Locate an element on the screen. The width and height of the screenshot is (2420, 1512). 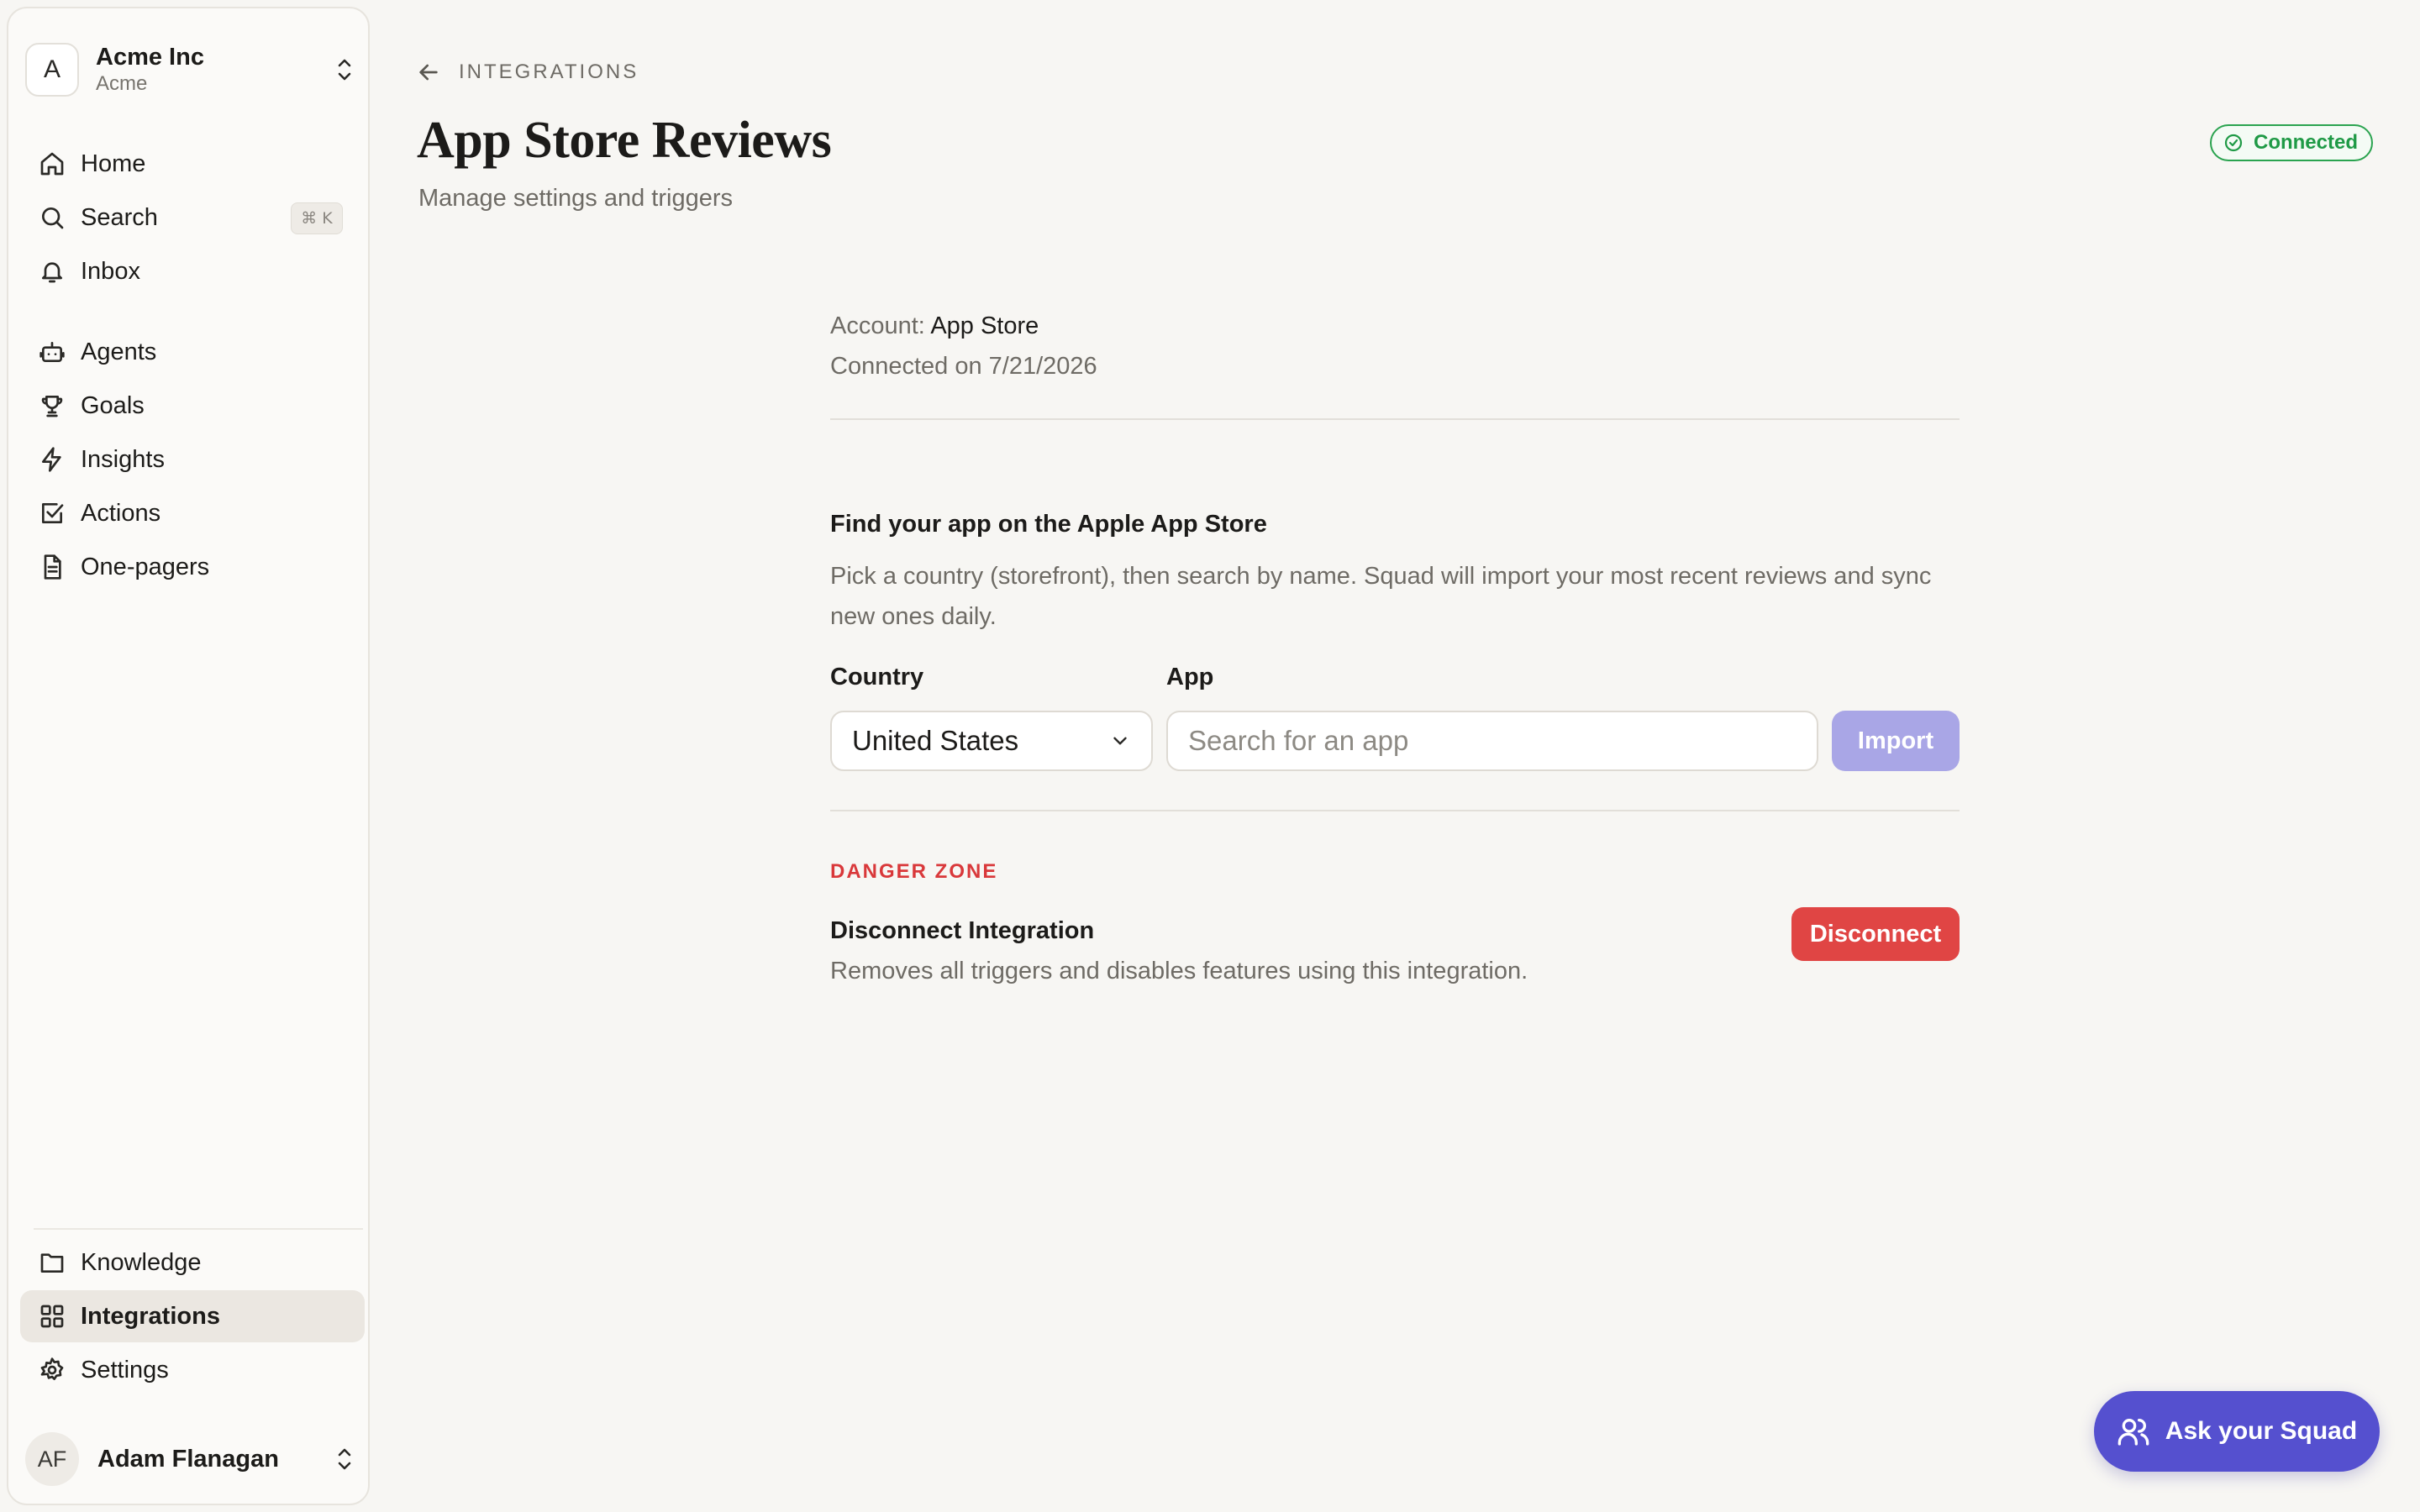
home-icon is located at coordinates (60, 163).